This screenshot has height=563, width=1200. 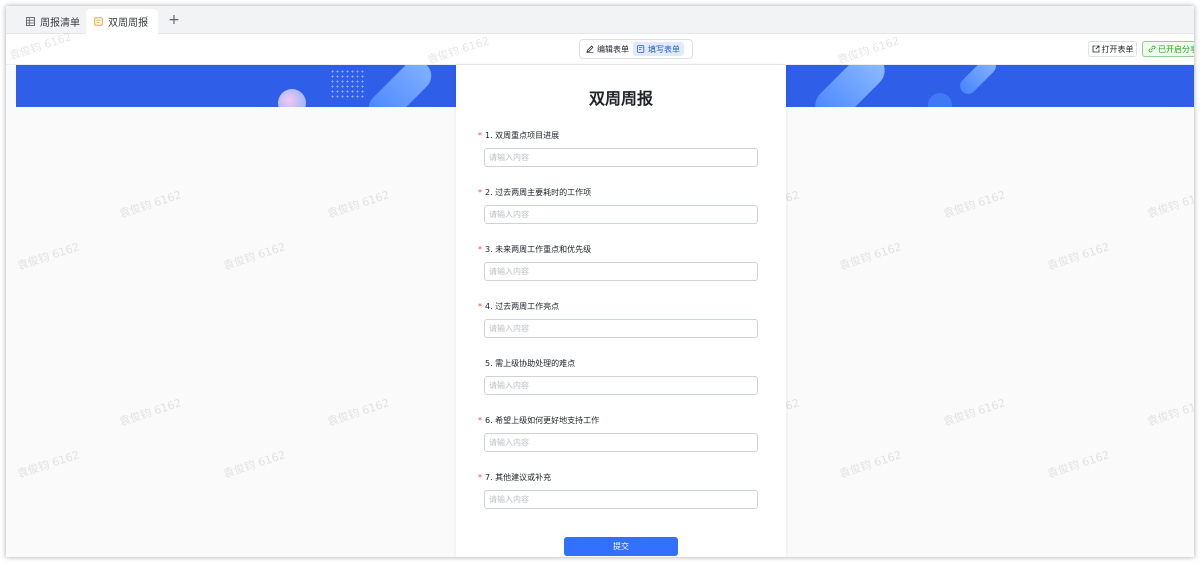 I want to click on fill-form-button: 填写表单, so click(x=658, y=49).